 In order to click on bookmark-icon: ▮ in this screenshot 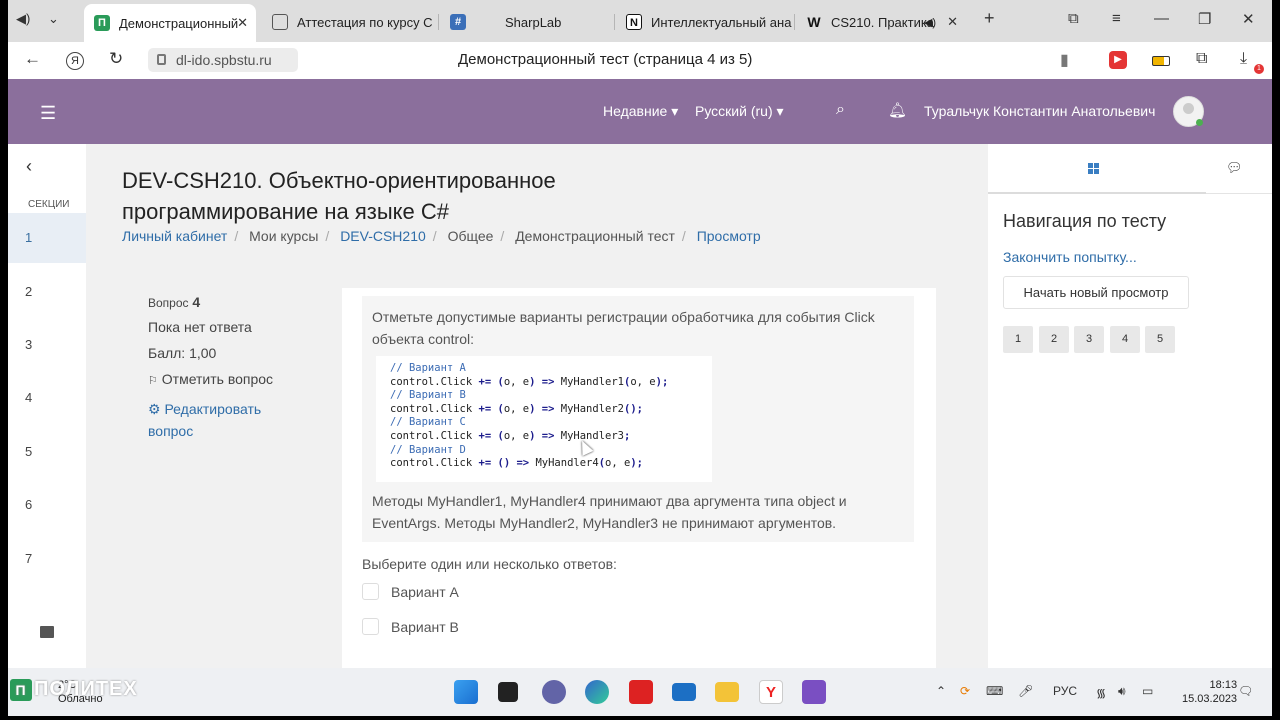, I will do `click(1064, 60)`.